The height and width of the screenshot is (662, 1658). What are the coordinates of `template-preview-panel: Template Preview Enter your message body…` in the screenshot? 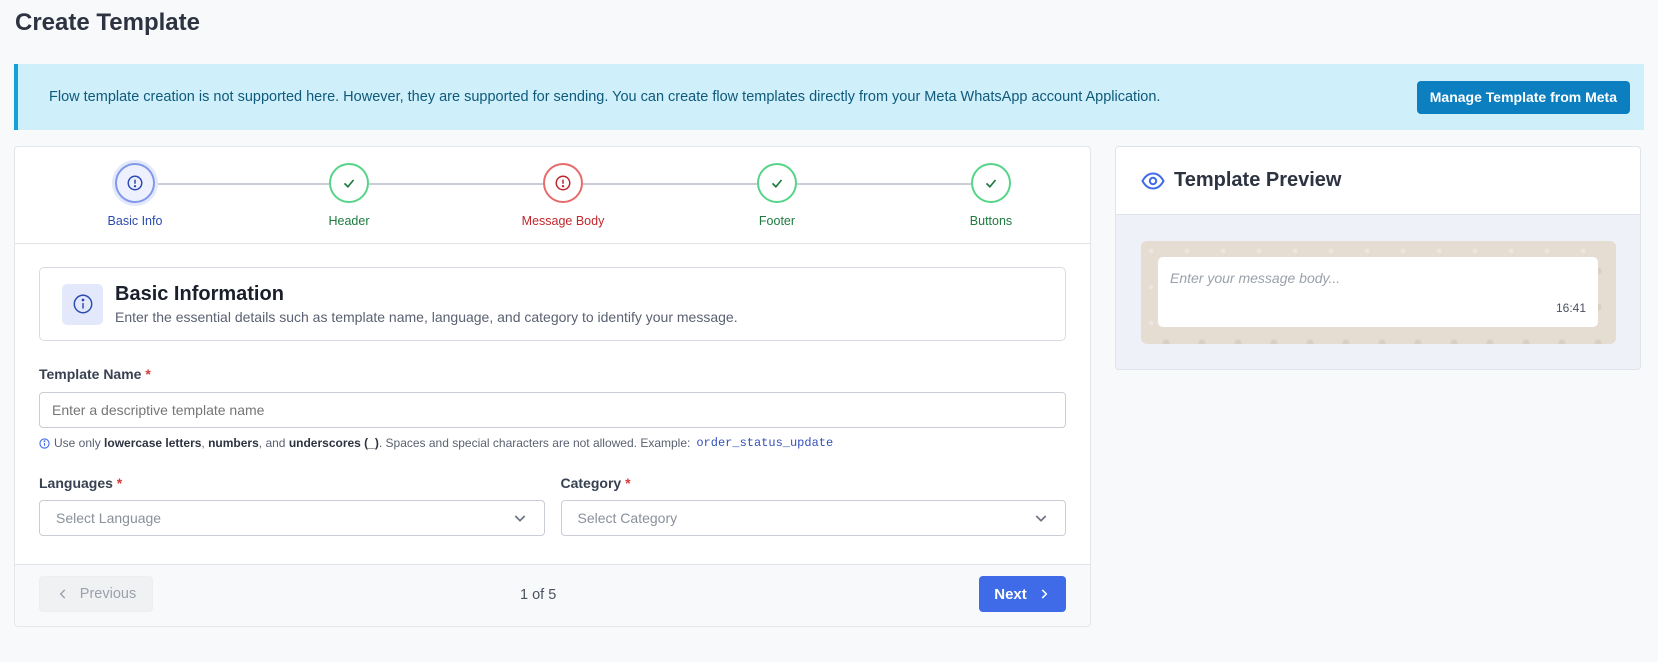 It's located at (1378, 258).